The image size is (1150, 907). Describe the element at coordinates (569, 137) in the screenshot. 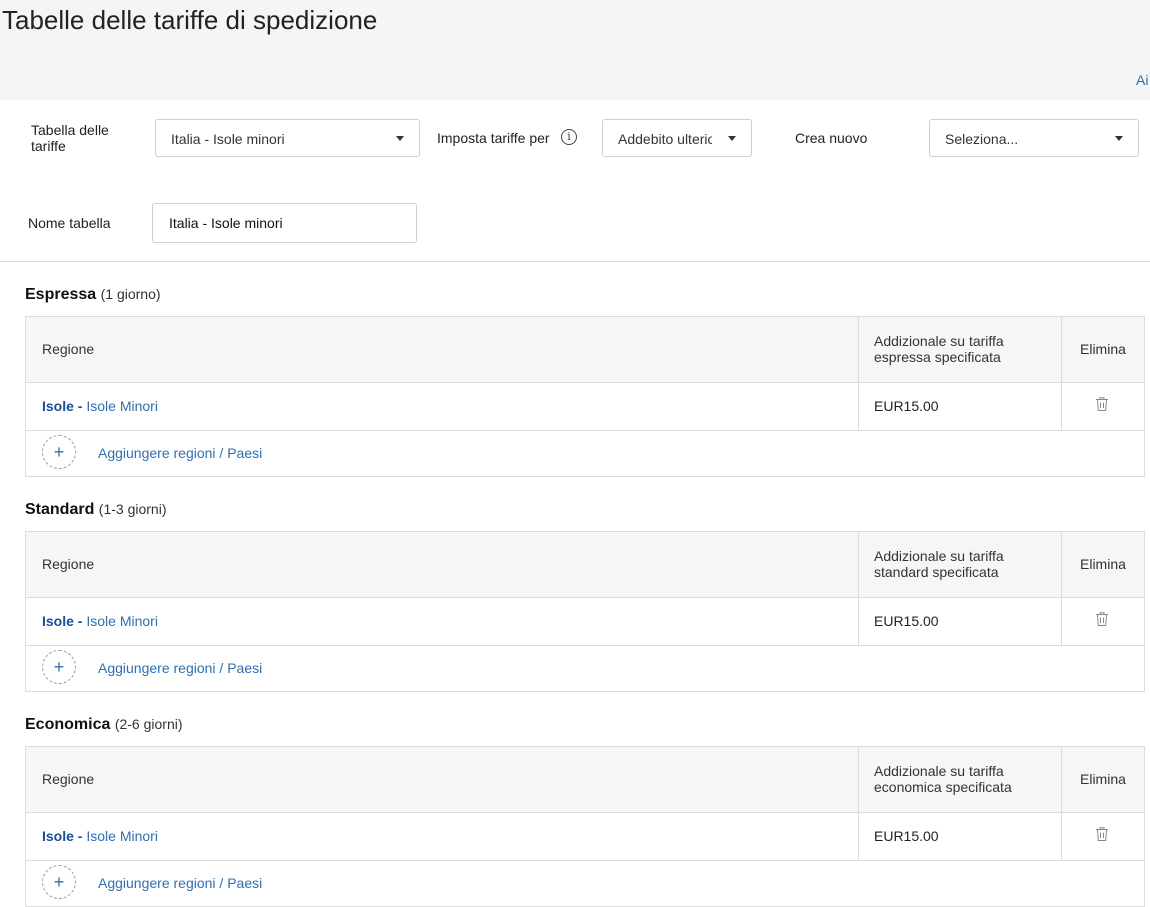

I see `info-icon: i` at that location.